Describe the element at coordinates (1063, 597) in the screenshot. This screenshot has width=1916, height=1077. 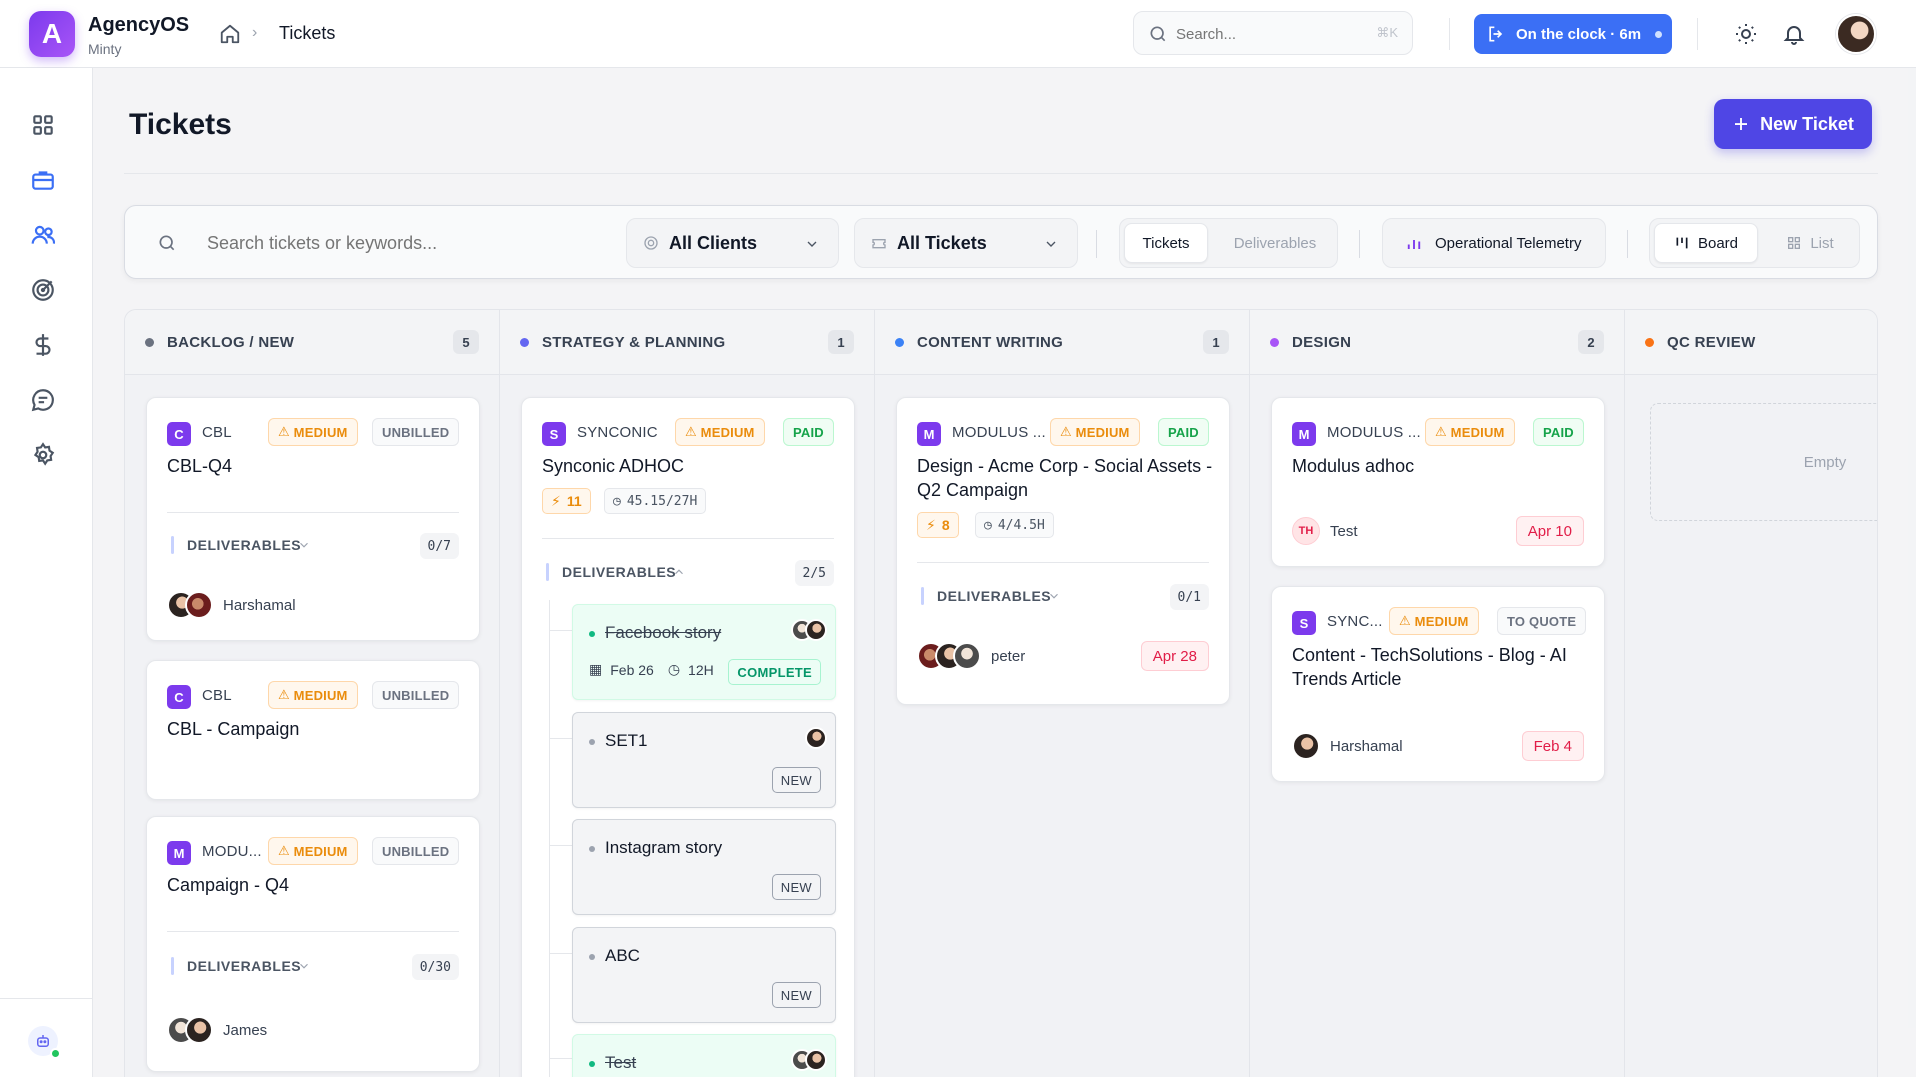
I see `deliverables-toggle: DELIVERABLES 0/1` at that location.